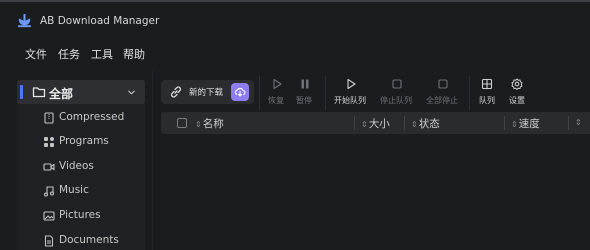  I want to click on start-queue-label: 开始队列, so click(350, 100).